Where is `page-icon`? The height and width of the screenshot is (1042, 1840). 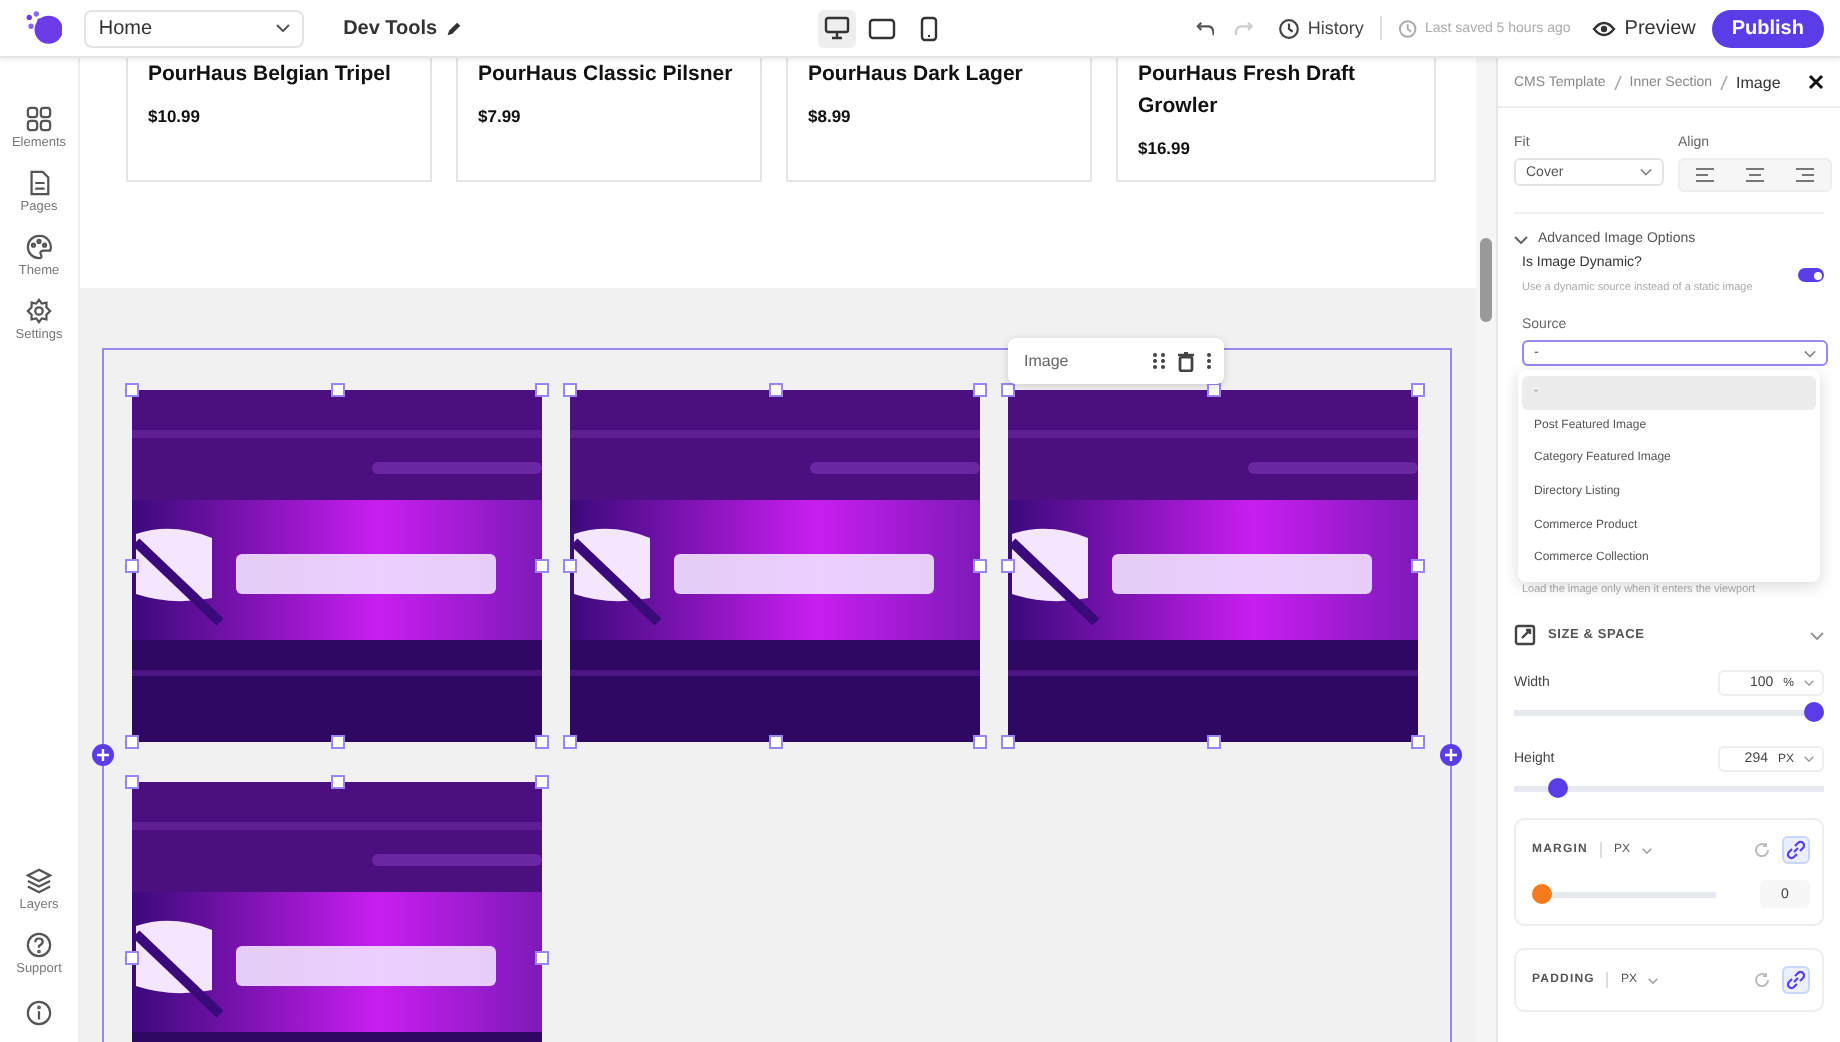 page-icon is located at coordinates (39, 183).